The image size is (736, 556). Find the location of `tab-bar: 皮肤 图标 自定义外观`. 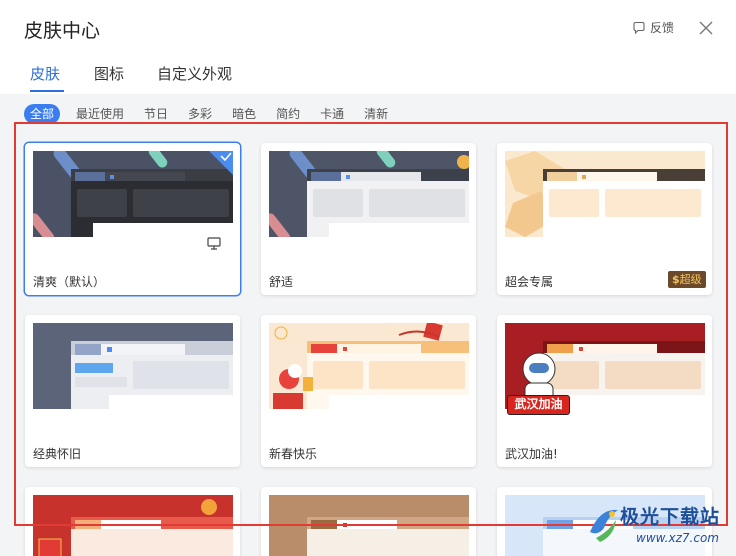

tab-bar: 皮肤 图标 自定义外观 is located at coordinates (368, 77).